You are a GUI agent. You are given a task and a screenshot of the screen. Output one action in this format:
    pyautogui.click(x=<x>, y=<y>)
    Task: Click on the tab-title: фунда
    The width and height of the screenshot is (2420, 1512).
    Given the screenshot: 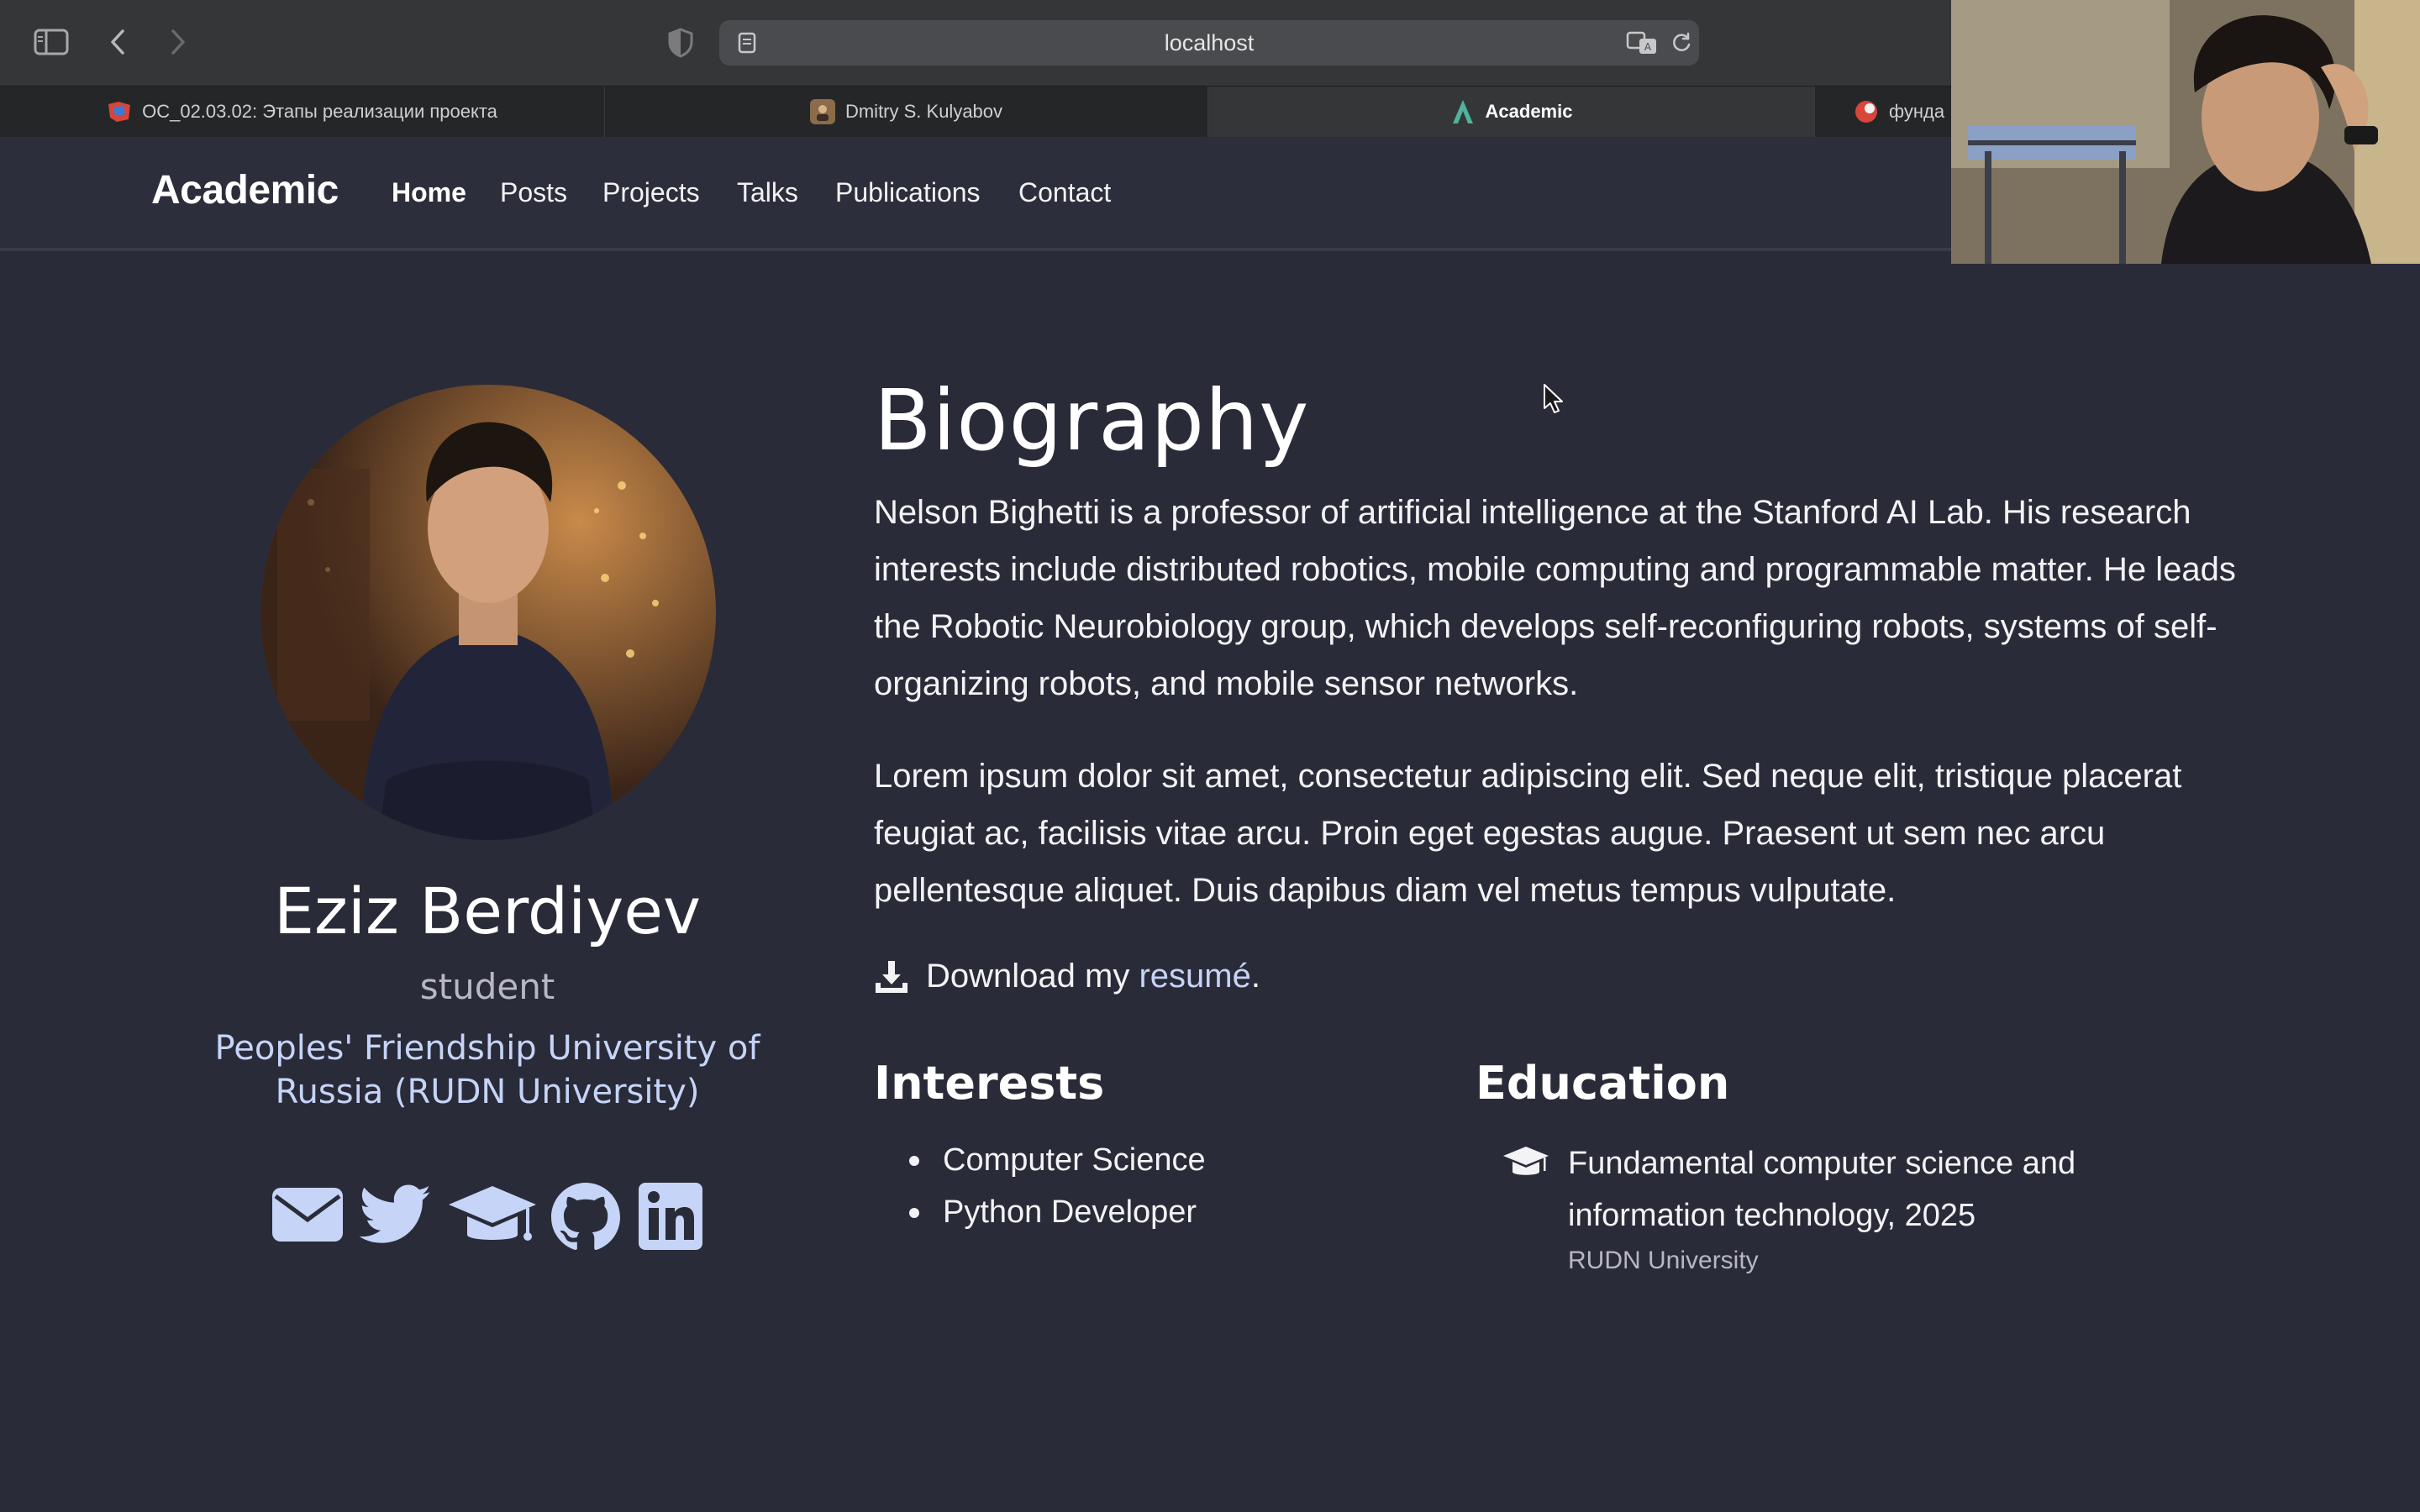 What is the action you would take?
    pyautogui.click(x=1917, y=111)
    